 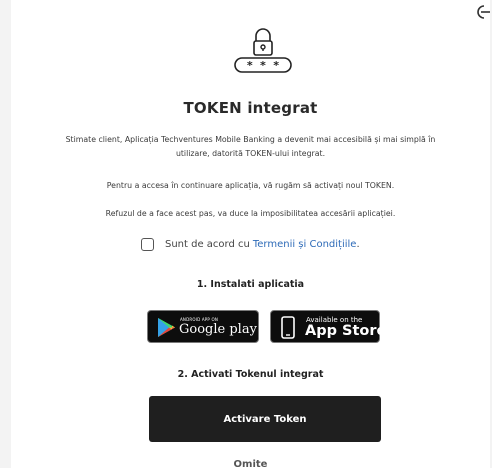 What do you see at coordinates (147, 244) in the screenshot?
I see `terms-checkbox` at bounding box center [147, 244].